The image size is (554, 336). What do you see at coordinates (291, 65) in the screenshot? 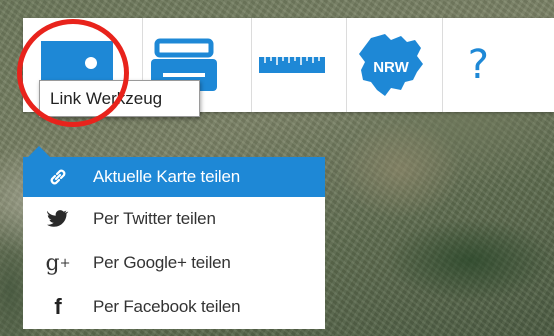
I see `ruler-icon` at bounding box center [291, 65].